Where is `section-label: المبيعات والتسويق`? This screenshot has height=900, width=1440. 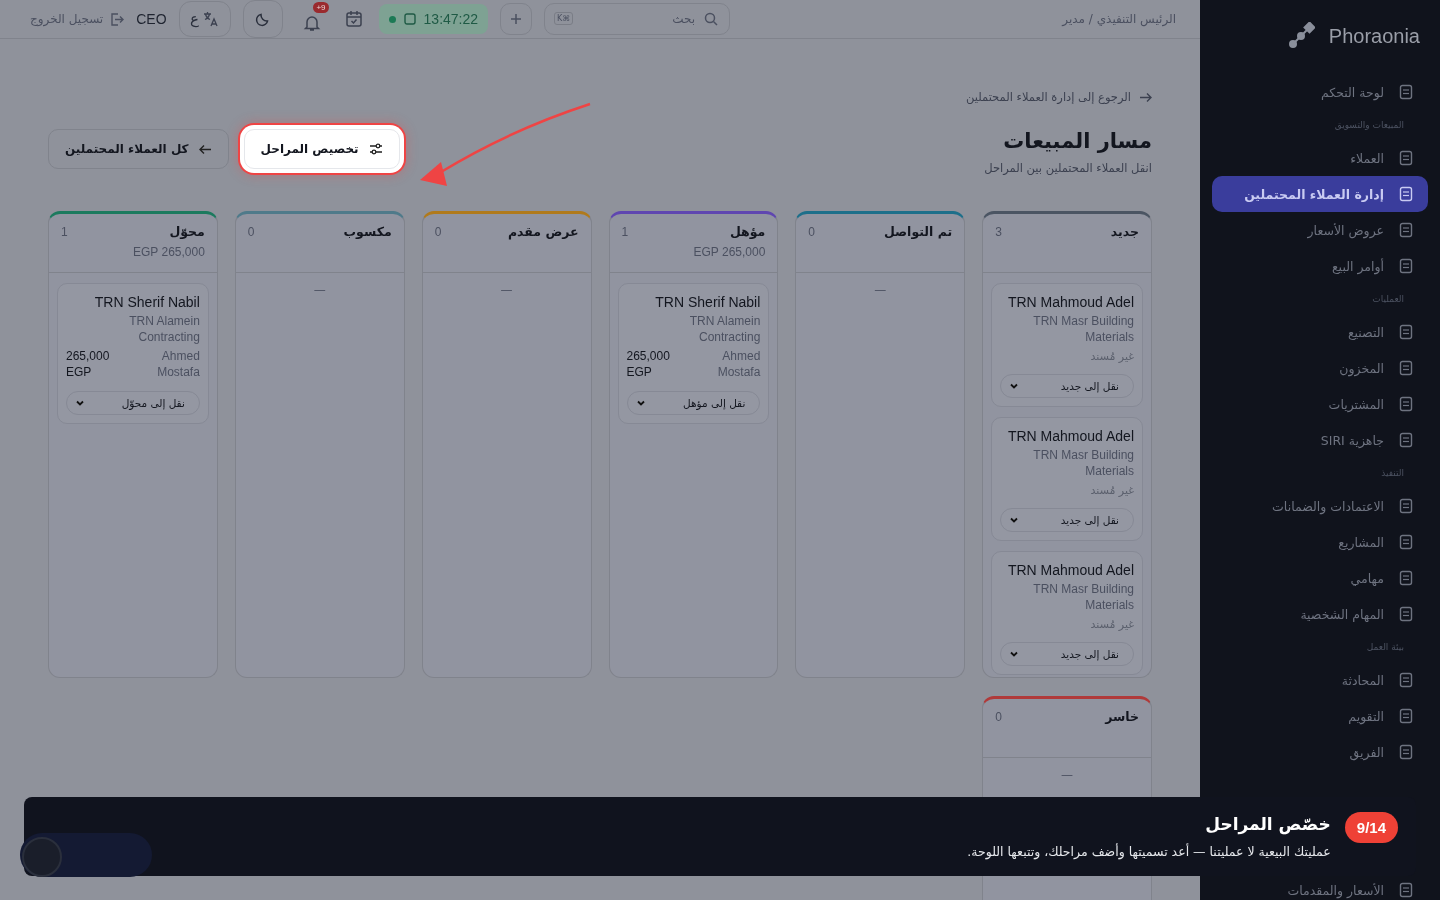
section-label: المبيعات والتسويق is located at coordinates (1369, 125).